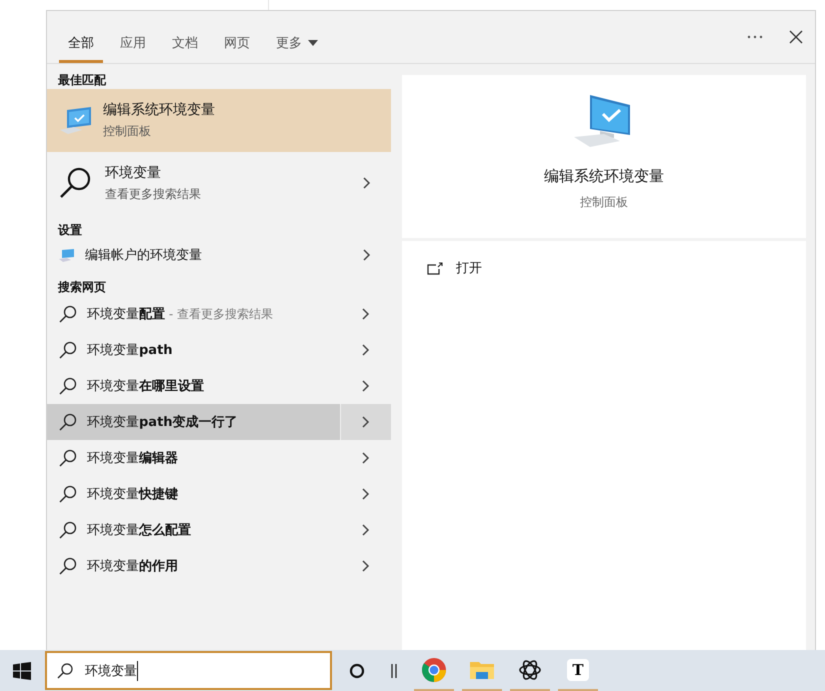 The height and width of the screenshot is (691, 825). Describe the element at coordinates (132, 458) in the screenshot. I see `suggestion-text: 环境变量编辑器` at that location.